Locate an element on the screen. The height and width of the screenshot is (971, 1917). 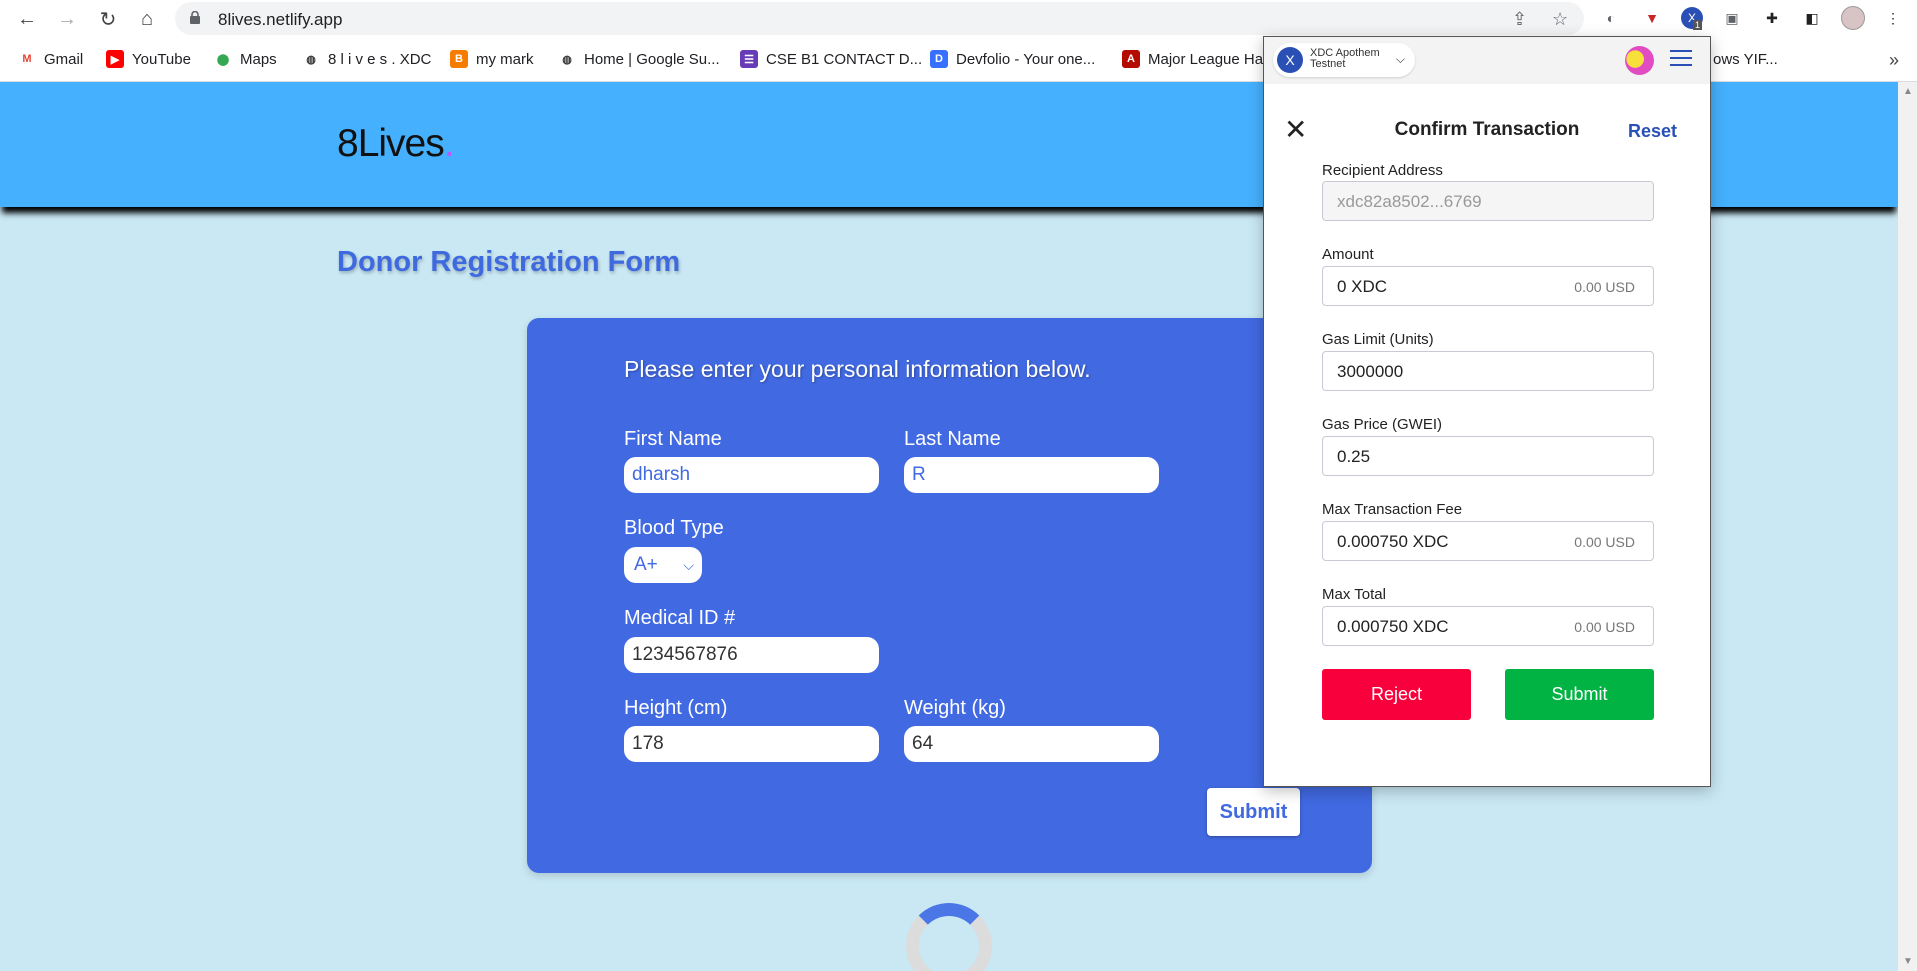
form-submit-button: Submit is located at coordinates (1253, 812).